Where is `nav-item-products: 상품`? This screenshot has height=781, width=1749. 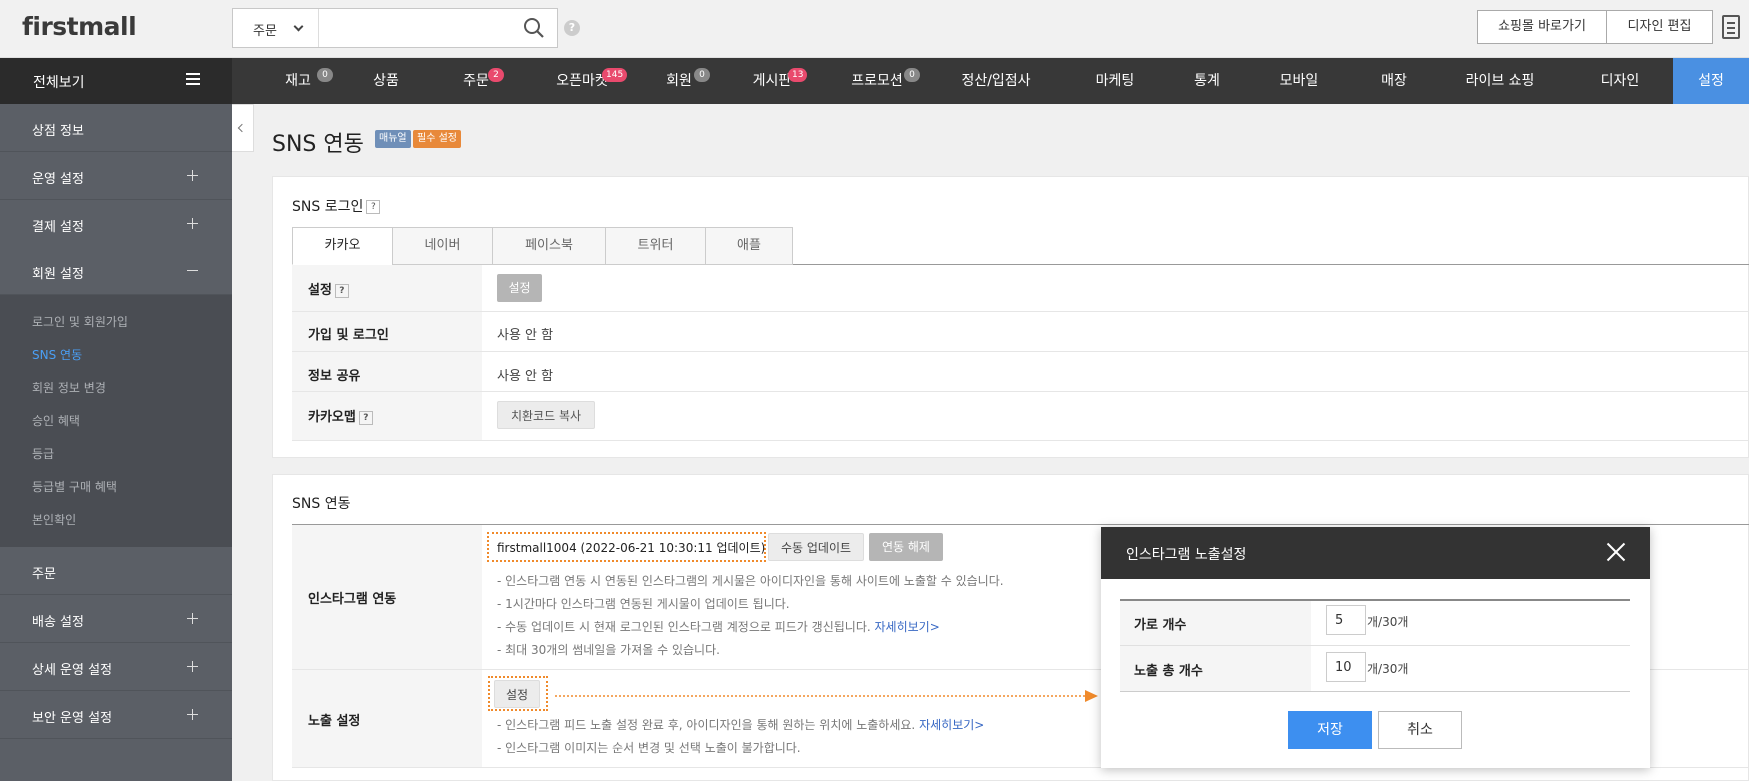 nav-item-products: 상품 is located at coordinates (386, 81).